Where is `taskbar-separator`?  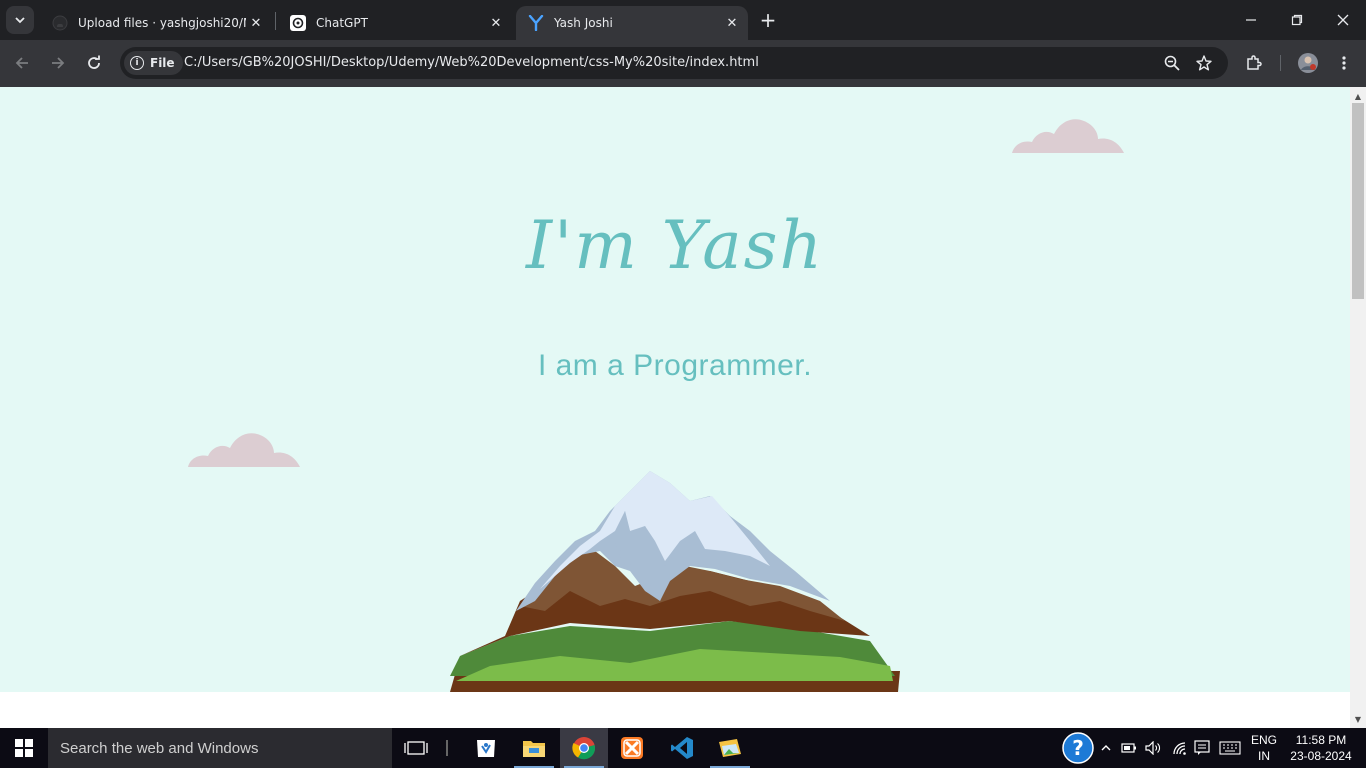 taskbar-separator is located at coordinates (447, 748).